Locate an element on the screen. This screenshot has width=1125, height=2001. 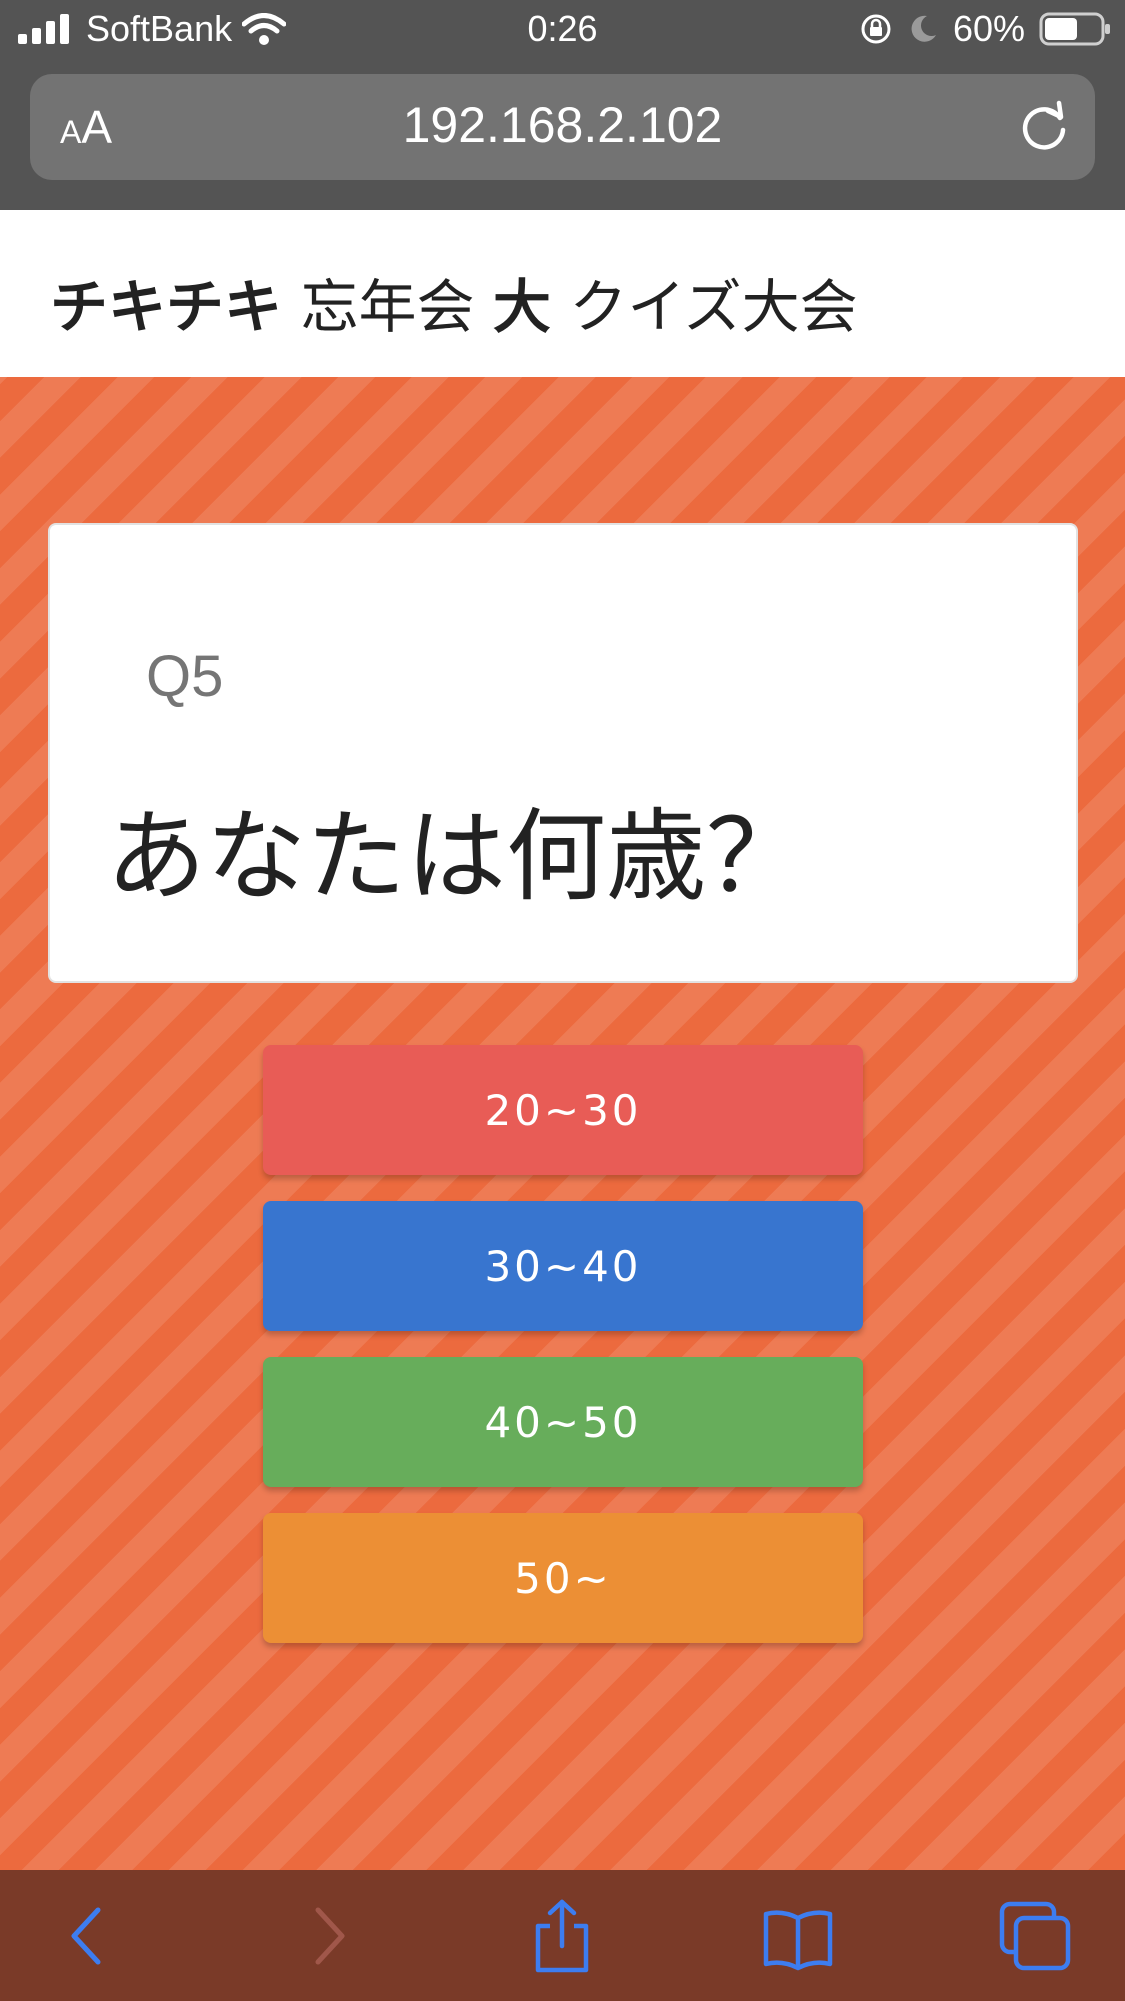
reload-icon is located at coordinates (1044, 127).